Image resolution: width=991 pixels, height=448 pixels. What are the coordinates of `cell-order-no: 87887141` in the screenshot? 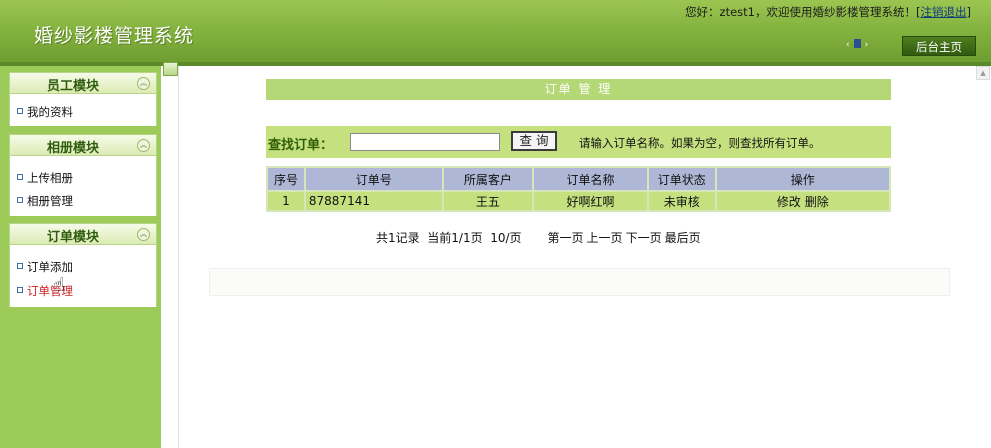 It's located at (373, 201).